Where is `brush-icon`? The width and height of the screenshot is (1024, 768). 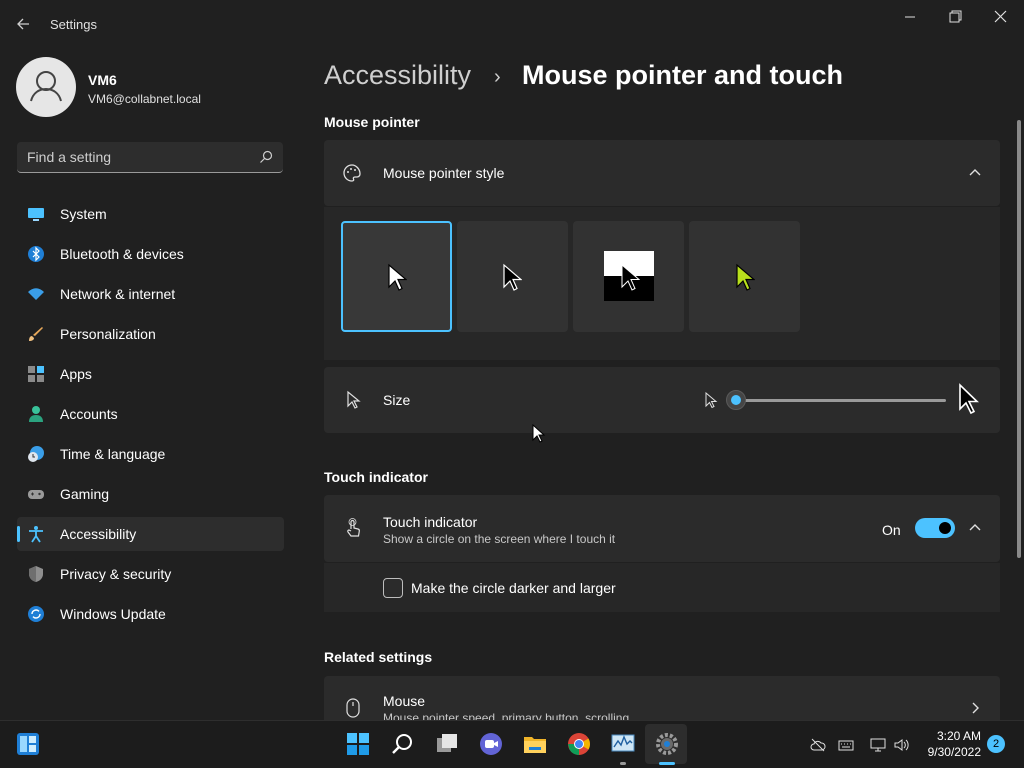 brush-icon is located at coordinates (36, 334).